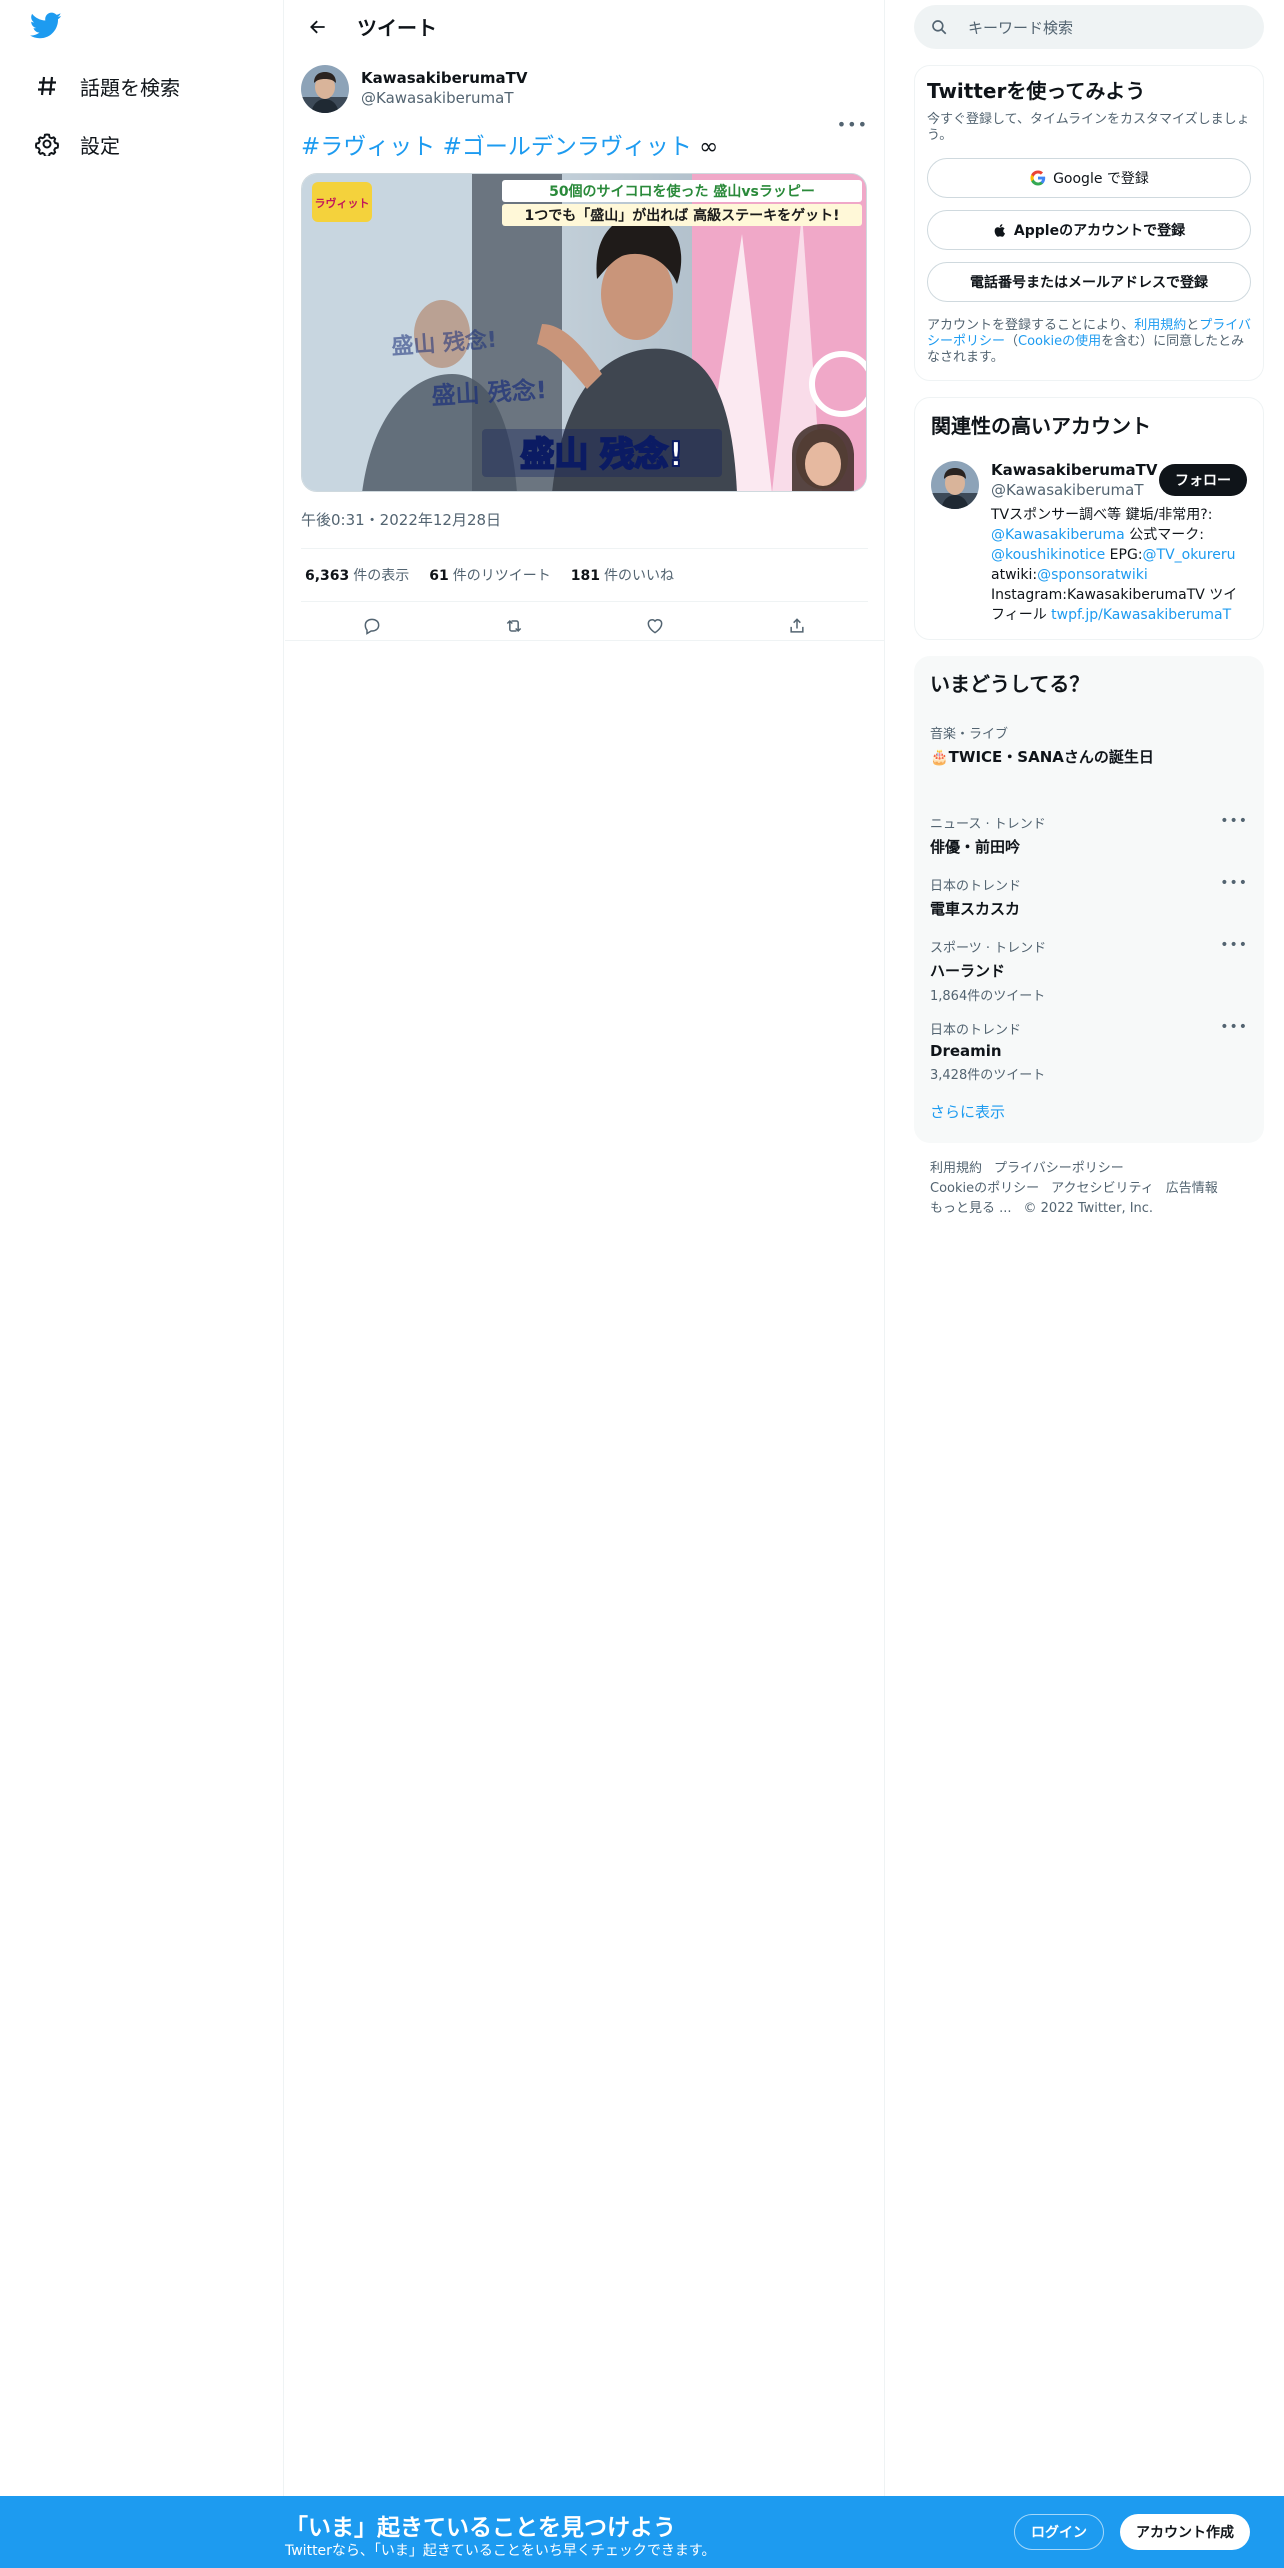 The width and height of the screenshot is (1284, 2568). Describe the element at coordinates (988, 948) in the screenshot. I see `trend-meta: スポーツ · トレンド` at that location.